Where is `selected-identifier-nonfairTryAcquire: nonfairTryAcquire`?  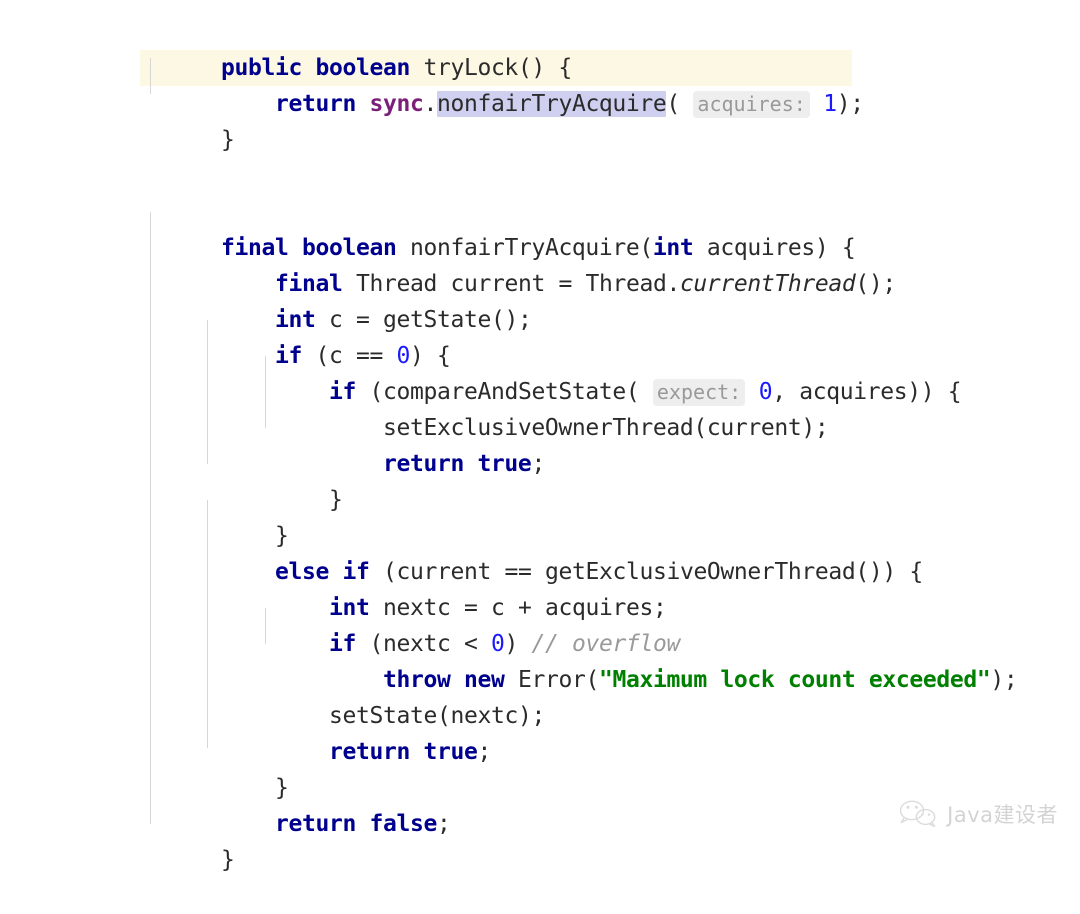
selected-identifier-nonfairTryAcquire: nonfairTryAcquire is located at coordinates (551, 104).